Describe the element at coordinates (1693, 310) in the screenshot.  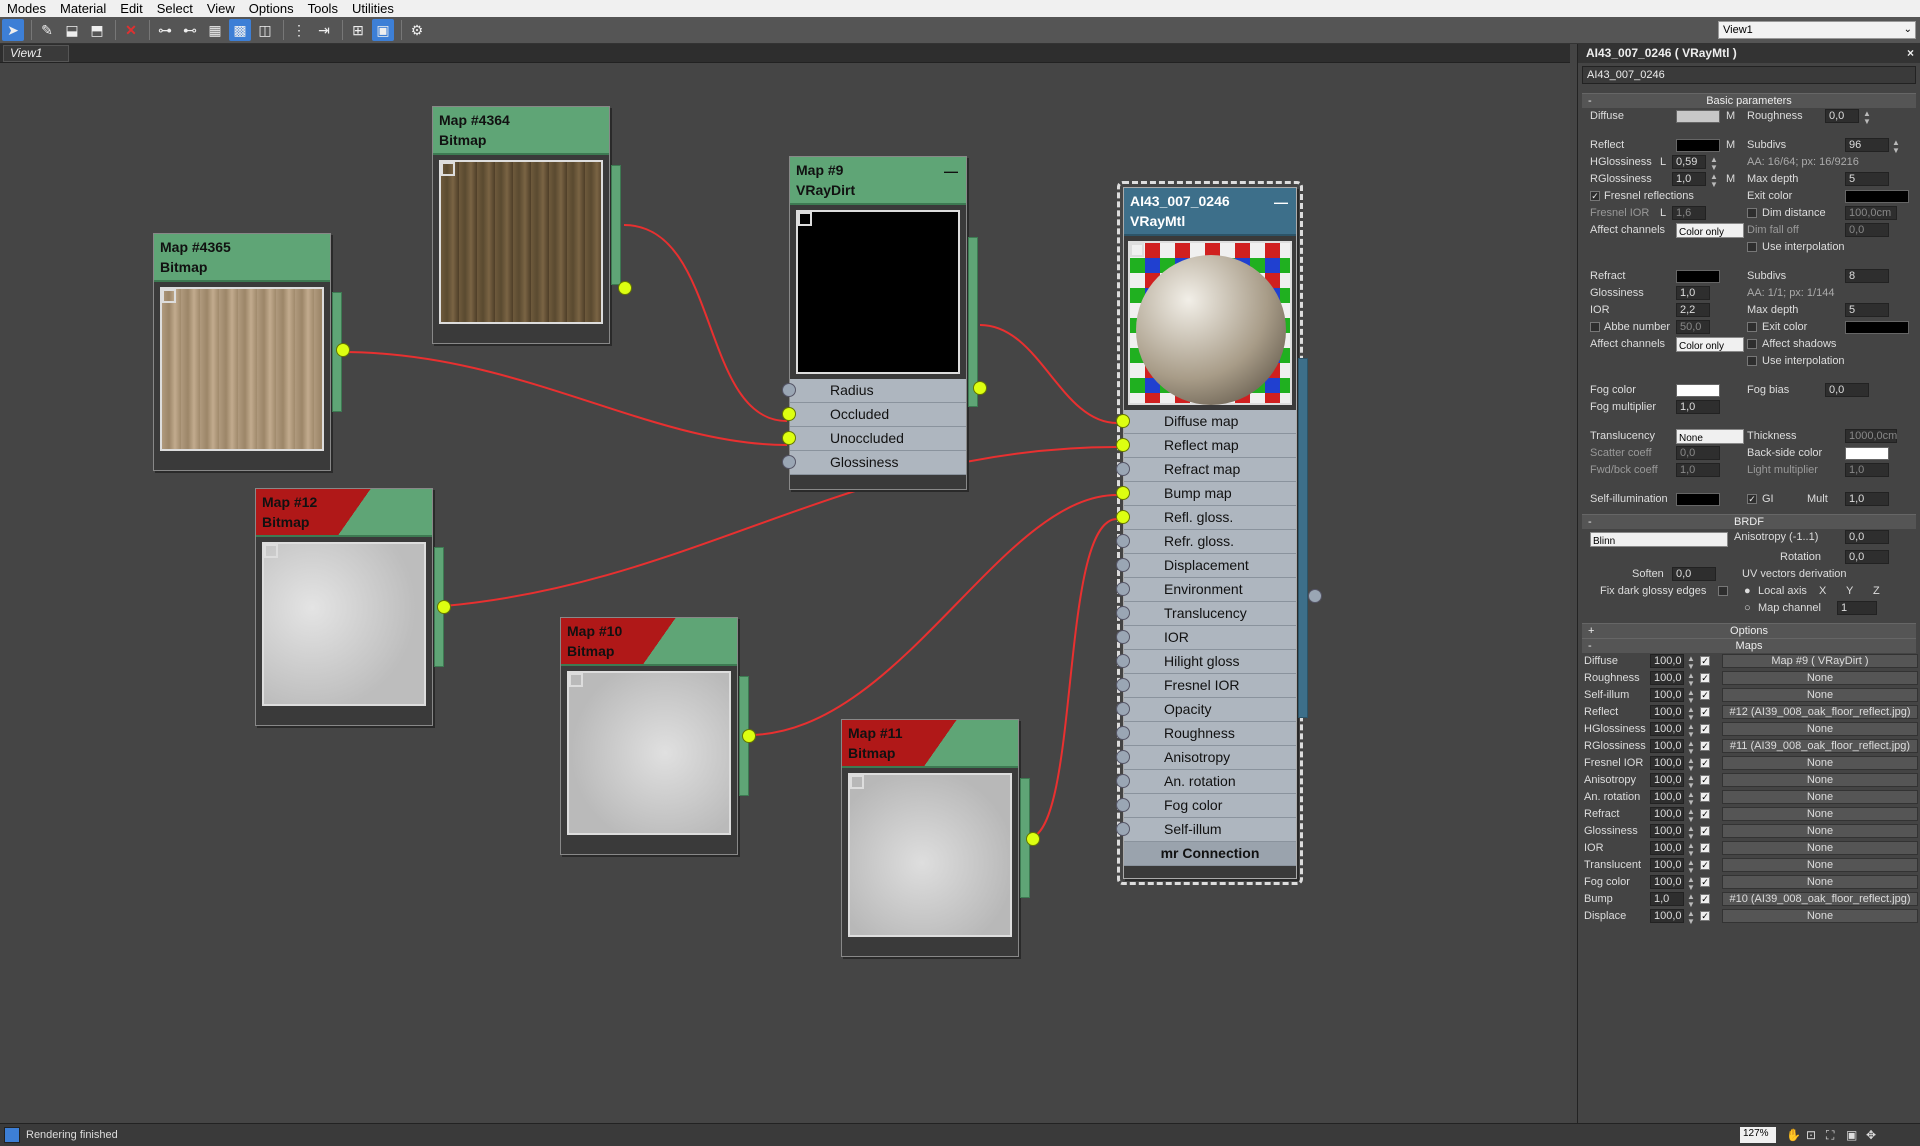
I see `ior-field: 2,2` at that location.